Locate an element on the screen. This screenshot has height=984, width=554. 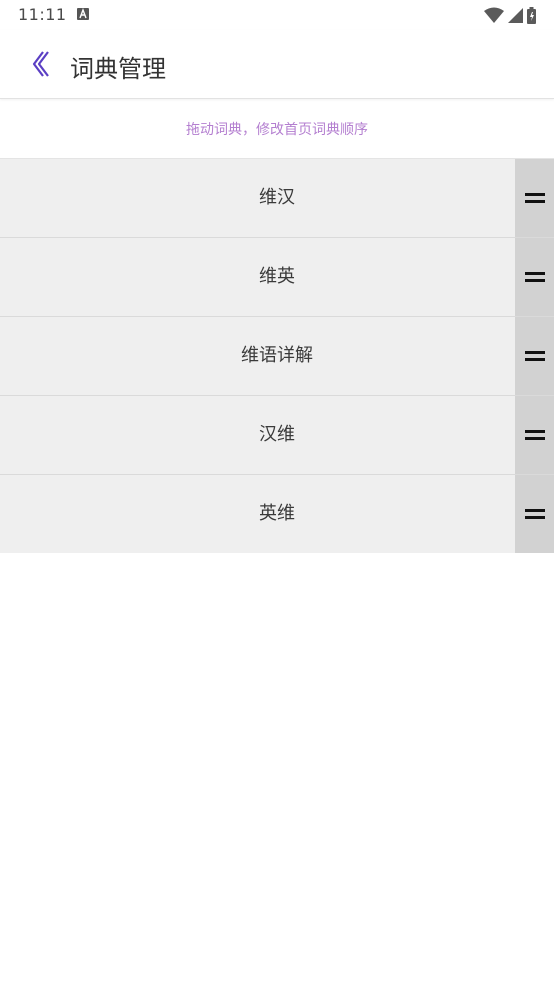
app-bar: 词典管理 is located at coordinates (277, 64).